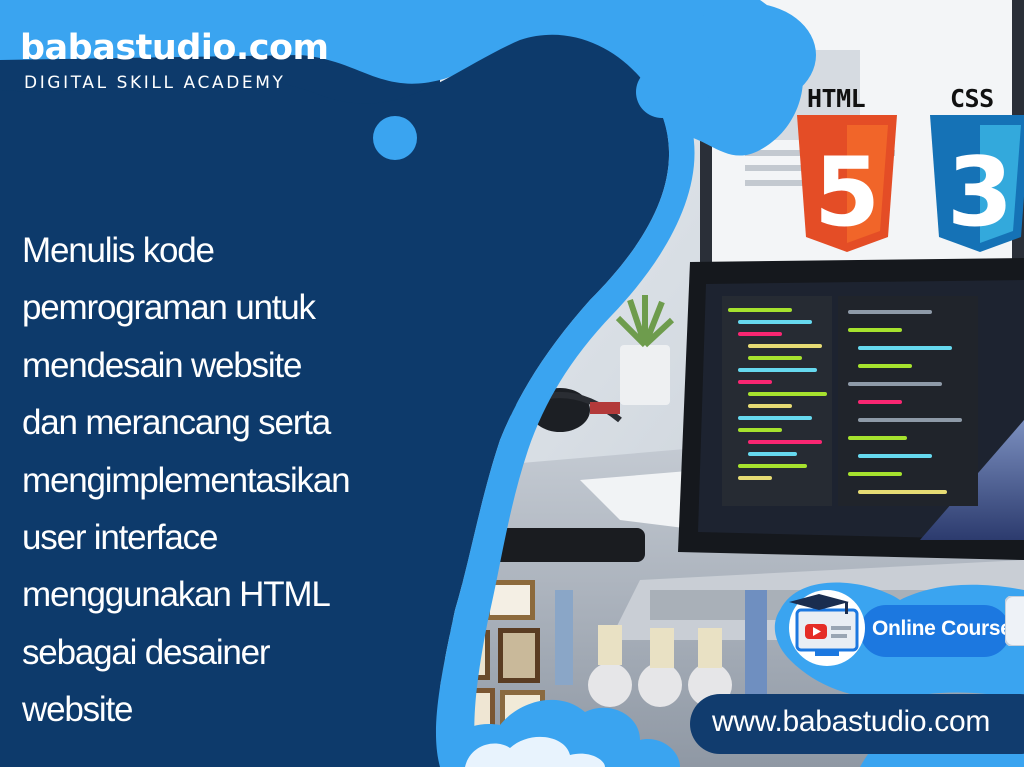  I want to click on website-url: www.babastudio.com, so click(851, 722).